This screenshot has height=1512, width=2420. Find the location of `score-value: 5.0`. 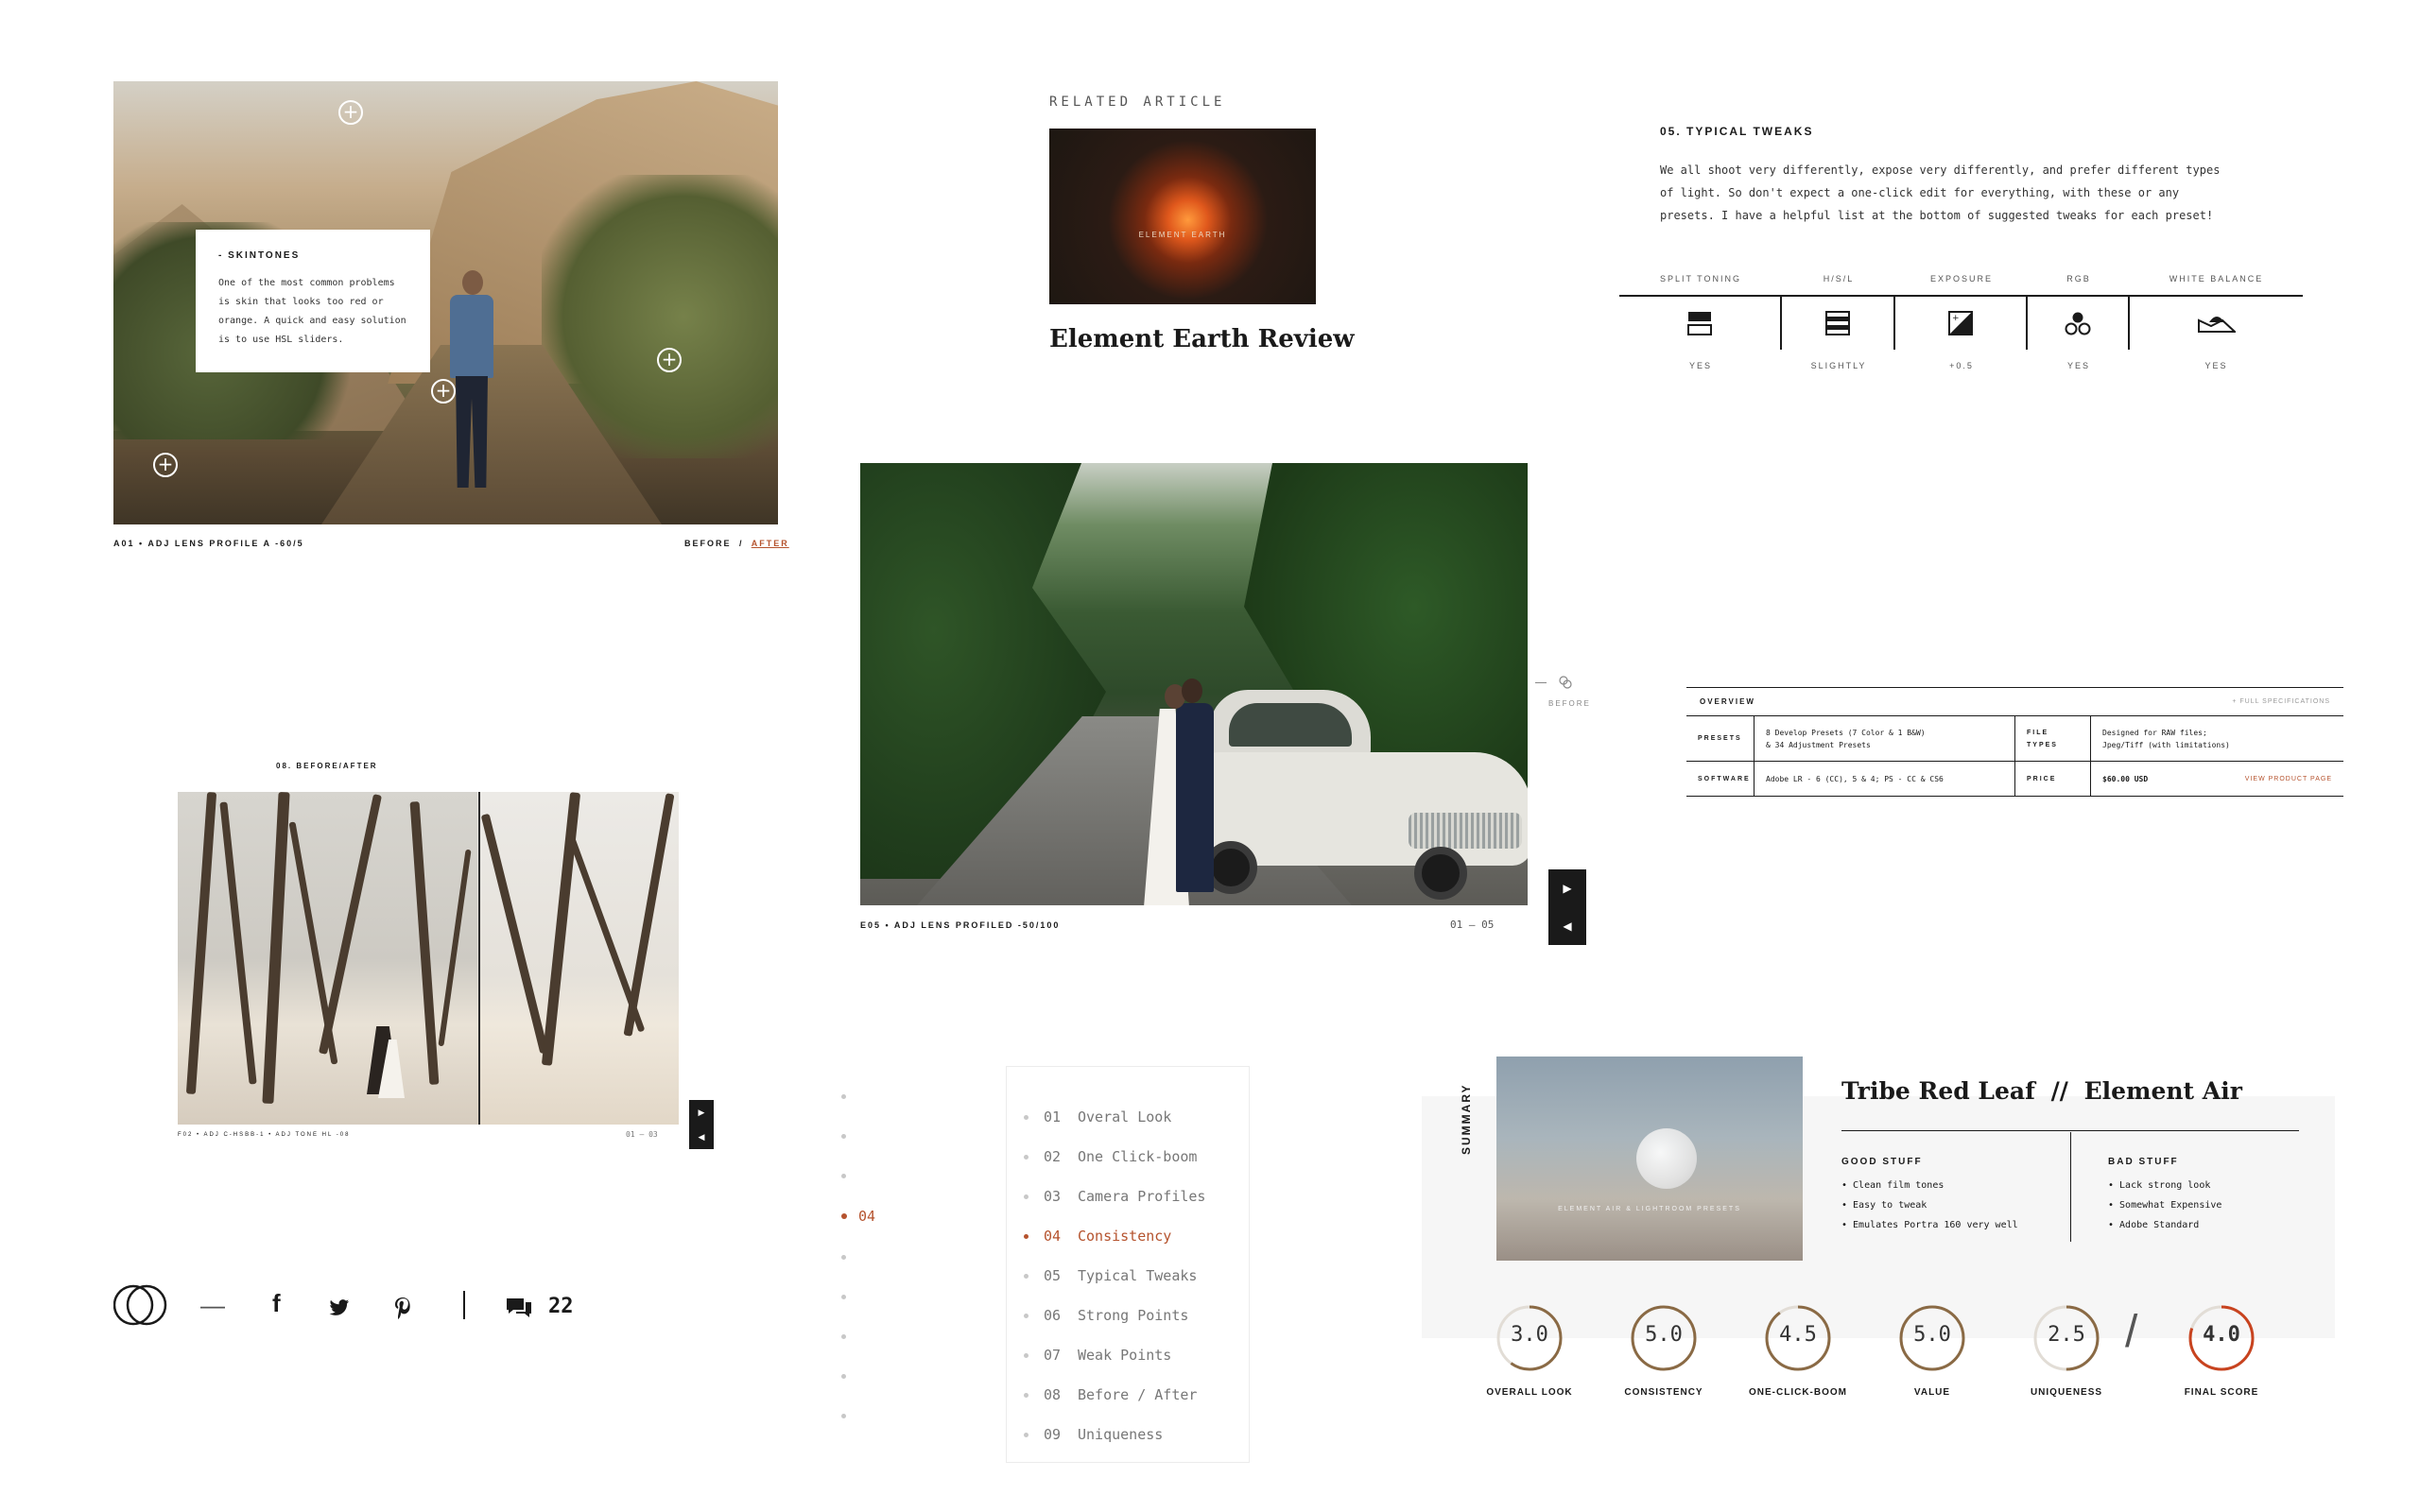

score-value: 5.0 is located at coordinates (1932, 1335).